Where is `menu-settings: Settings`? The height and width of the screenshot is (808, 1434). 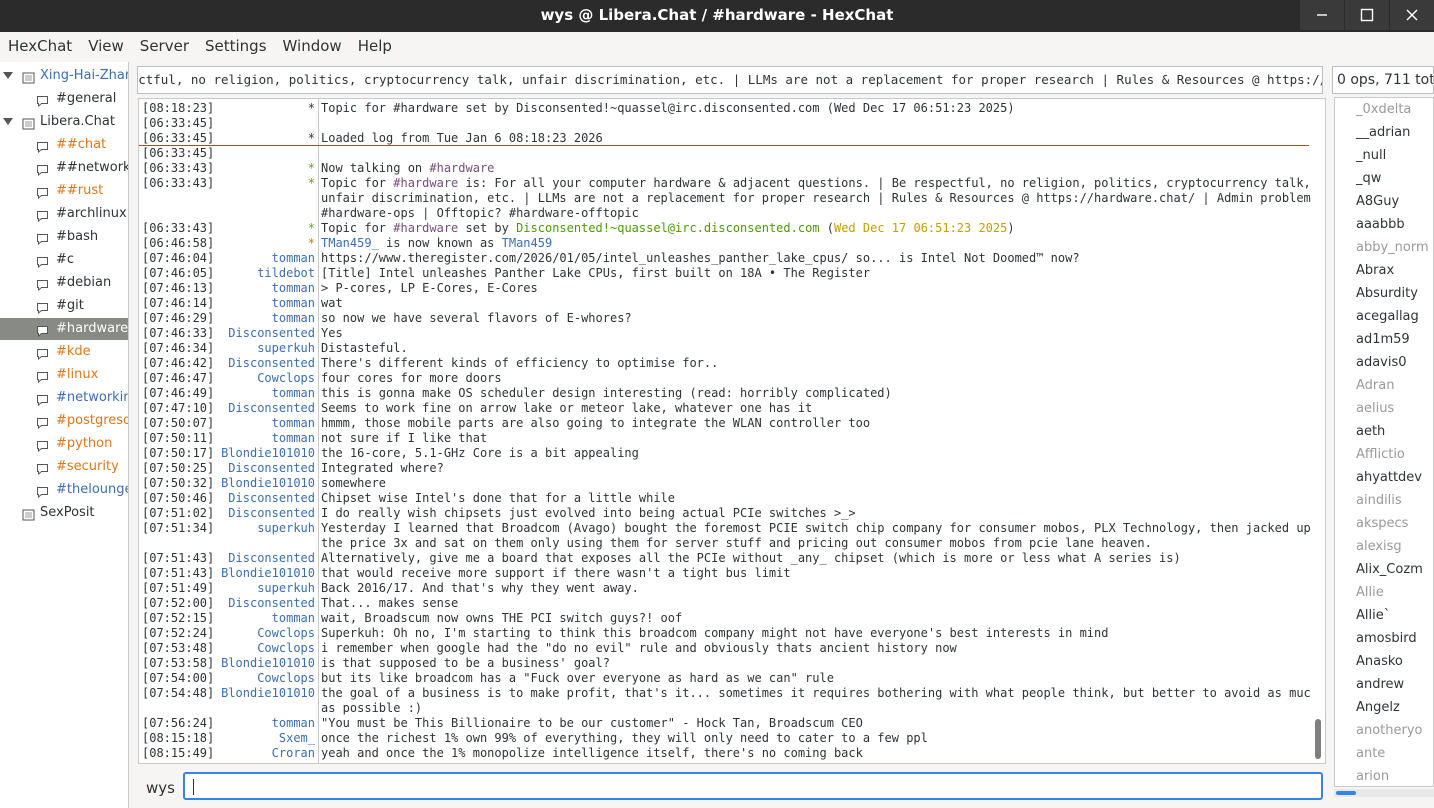 menu-settings: Settings is located at coordinates (236, 46).